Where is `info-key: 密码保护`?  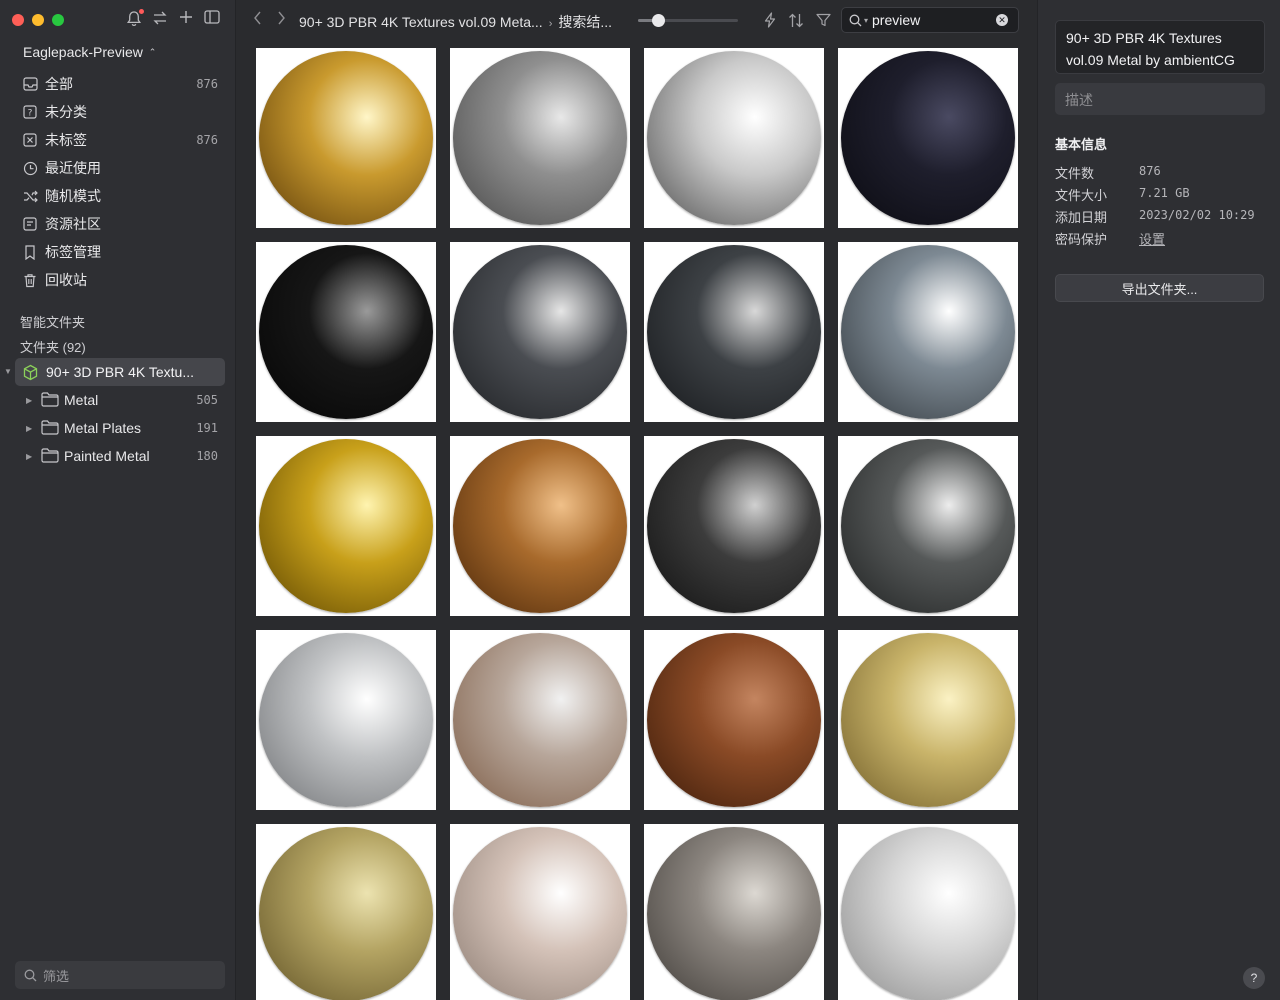
info-key: 密码保护 is located at coordinates (1081, 239).